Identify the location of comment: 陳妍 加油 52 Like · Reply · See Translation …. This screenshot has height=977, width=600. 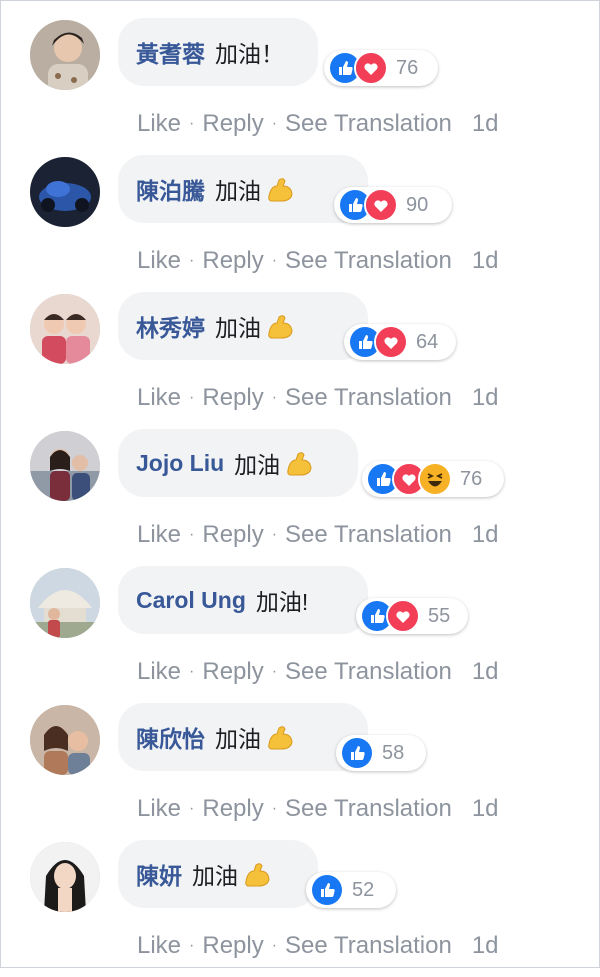
(300, 908).